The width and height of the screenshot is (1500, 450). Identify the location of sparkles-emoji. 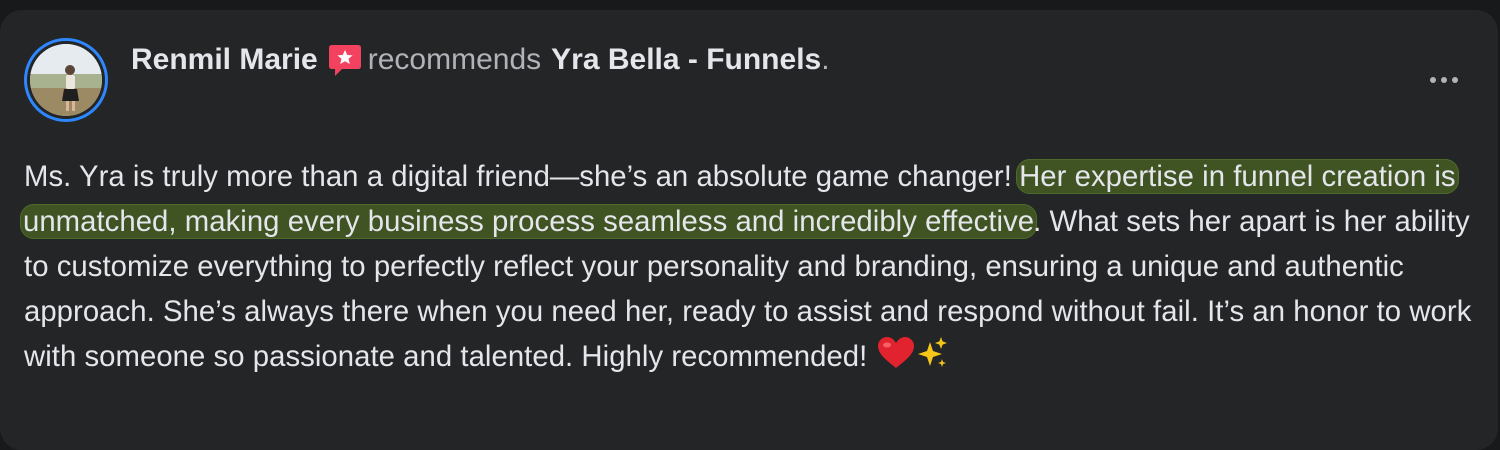
(932, 352).